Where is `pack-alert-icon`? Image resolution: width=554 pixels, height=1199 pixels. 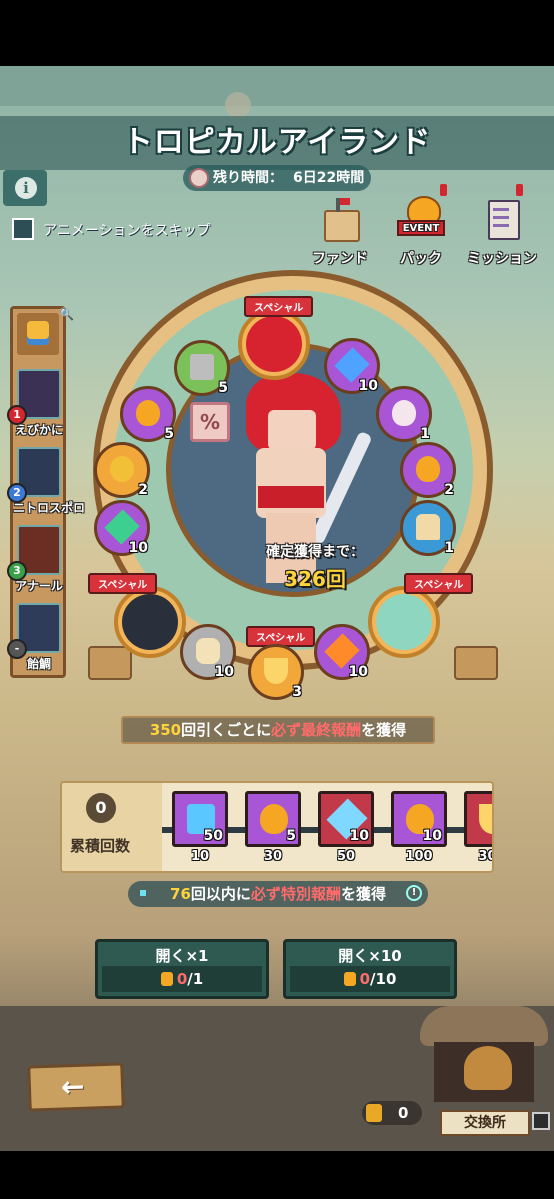
pack-alert-icon is located at coordinates (443, 190).